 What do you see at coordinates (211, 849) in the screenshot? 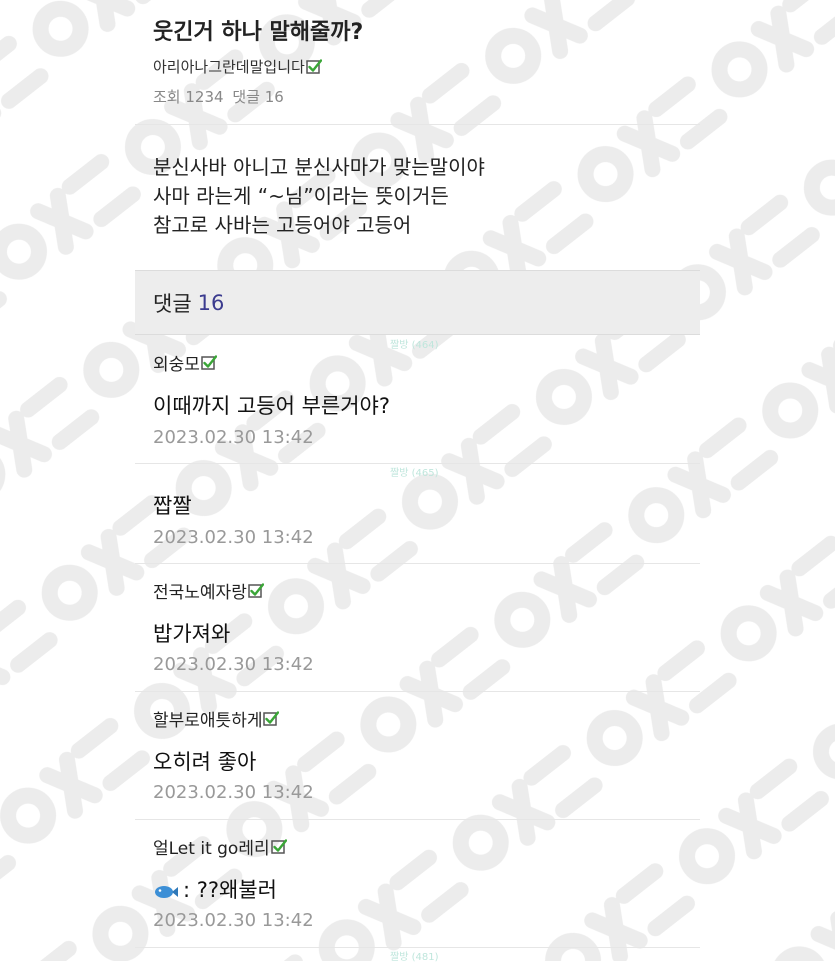
I see `comment-author-name: 얼Let it go레리` at bounding box center [211, 849].